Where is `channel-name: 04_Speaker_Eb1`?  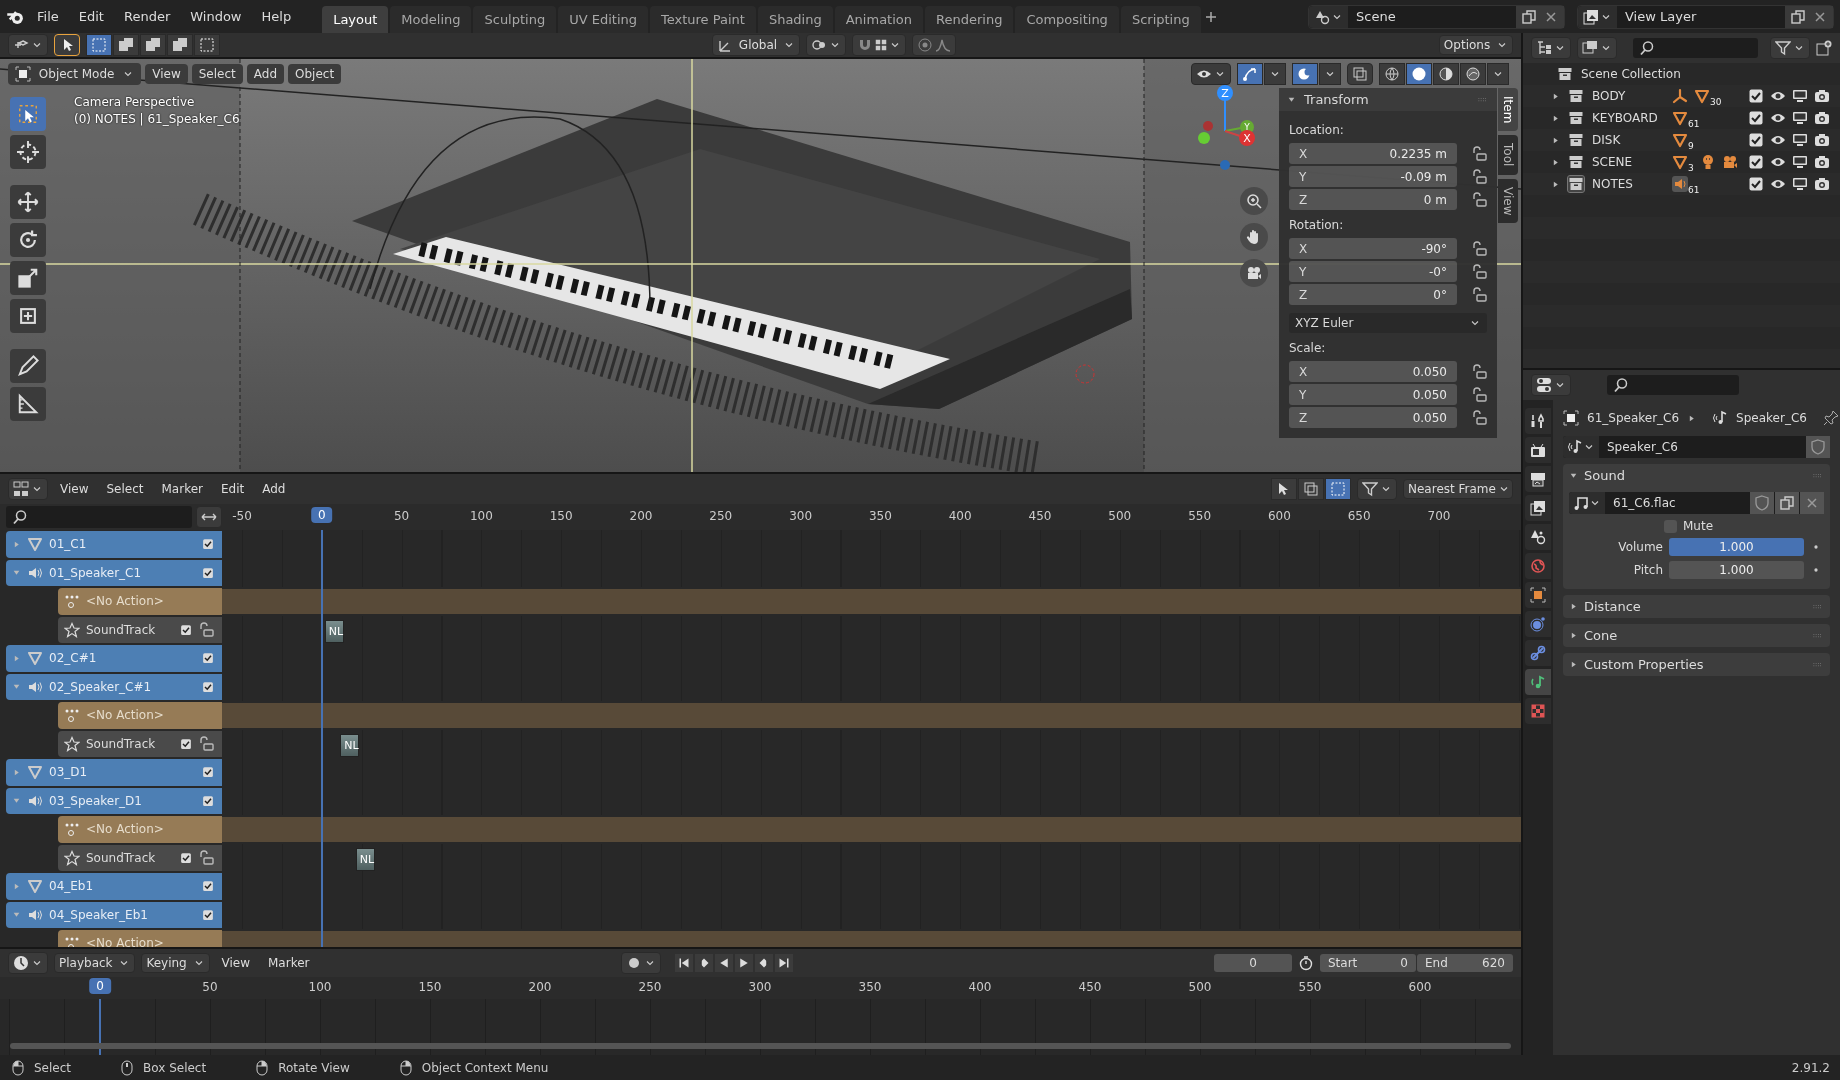 channel-name: 04_Speaker_Eb1 is located at coordinates (99, 914).